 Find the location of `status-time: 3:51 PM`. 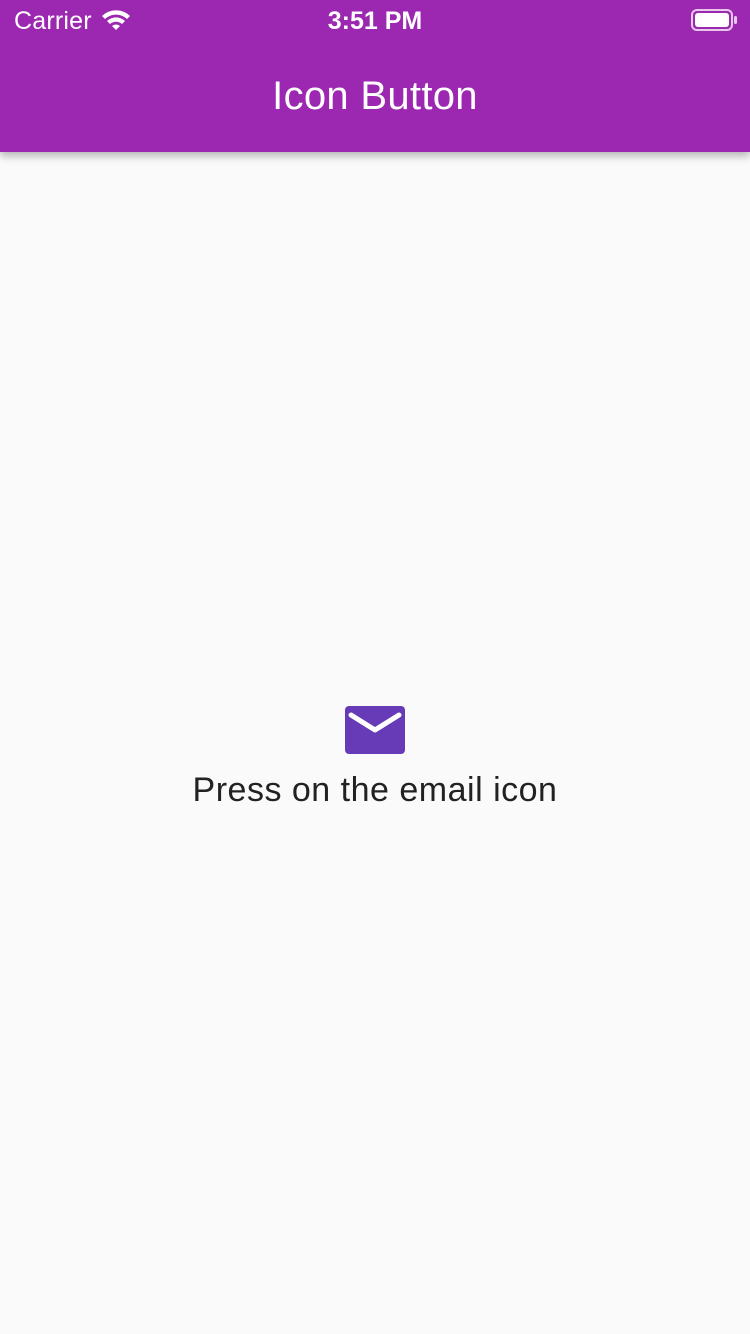

status-time: 3:51 PM is located at coordinates (375, 21).